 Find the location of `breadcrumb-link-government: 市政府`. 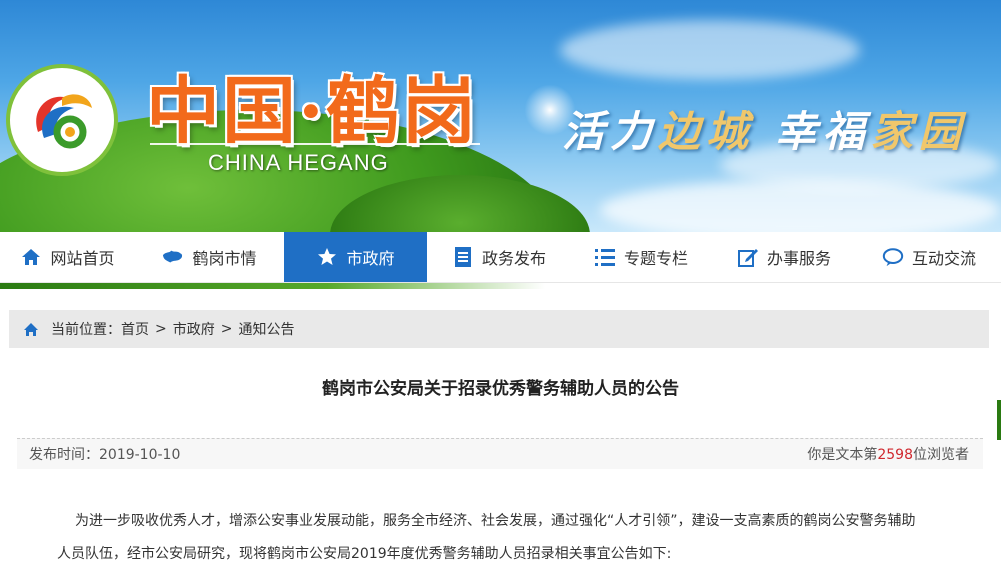

breadcrumb-link-government: 市政府 is located at coordinates (194, 329).